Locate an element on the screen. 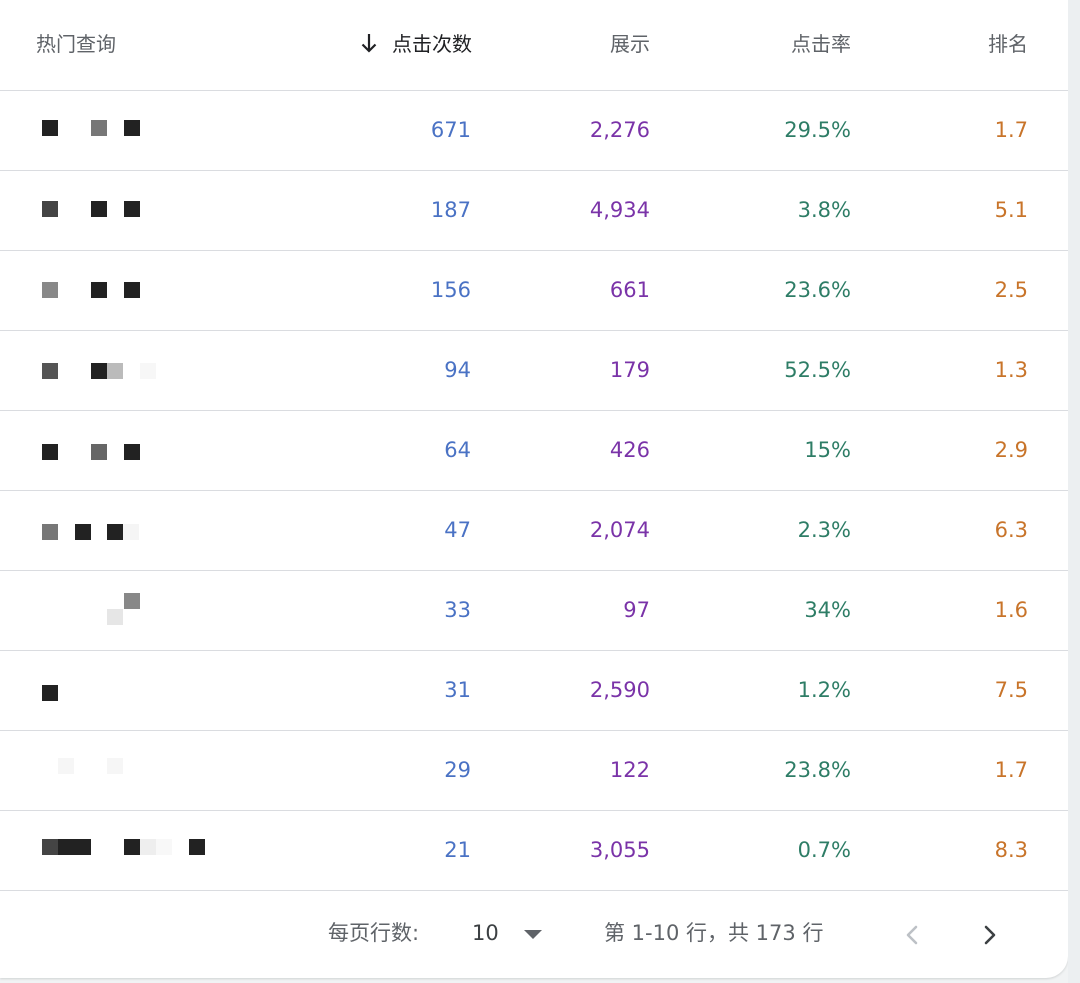 The image size is (1080, 983). table-row: 94 179 52.5% 1.3 is located at coordinates (534, 371).